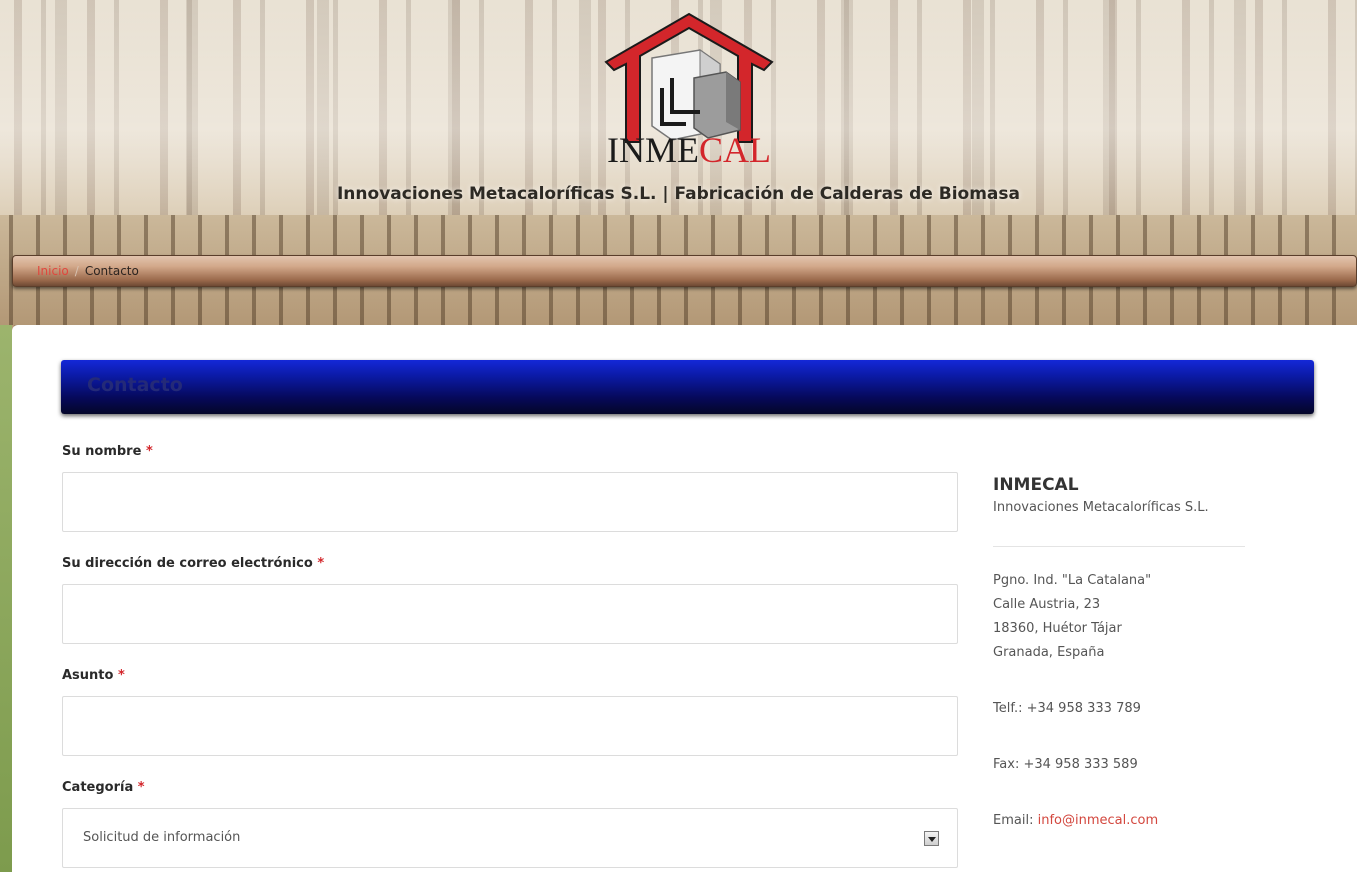 This screenshot has height=872, width=1357. I want to click on logo-wordmark: INMECAL, so click(689, 150).